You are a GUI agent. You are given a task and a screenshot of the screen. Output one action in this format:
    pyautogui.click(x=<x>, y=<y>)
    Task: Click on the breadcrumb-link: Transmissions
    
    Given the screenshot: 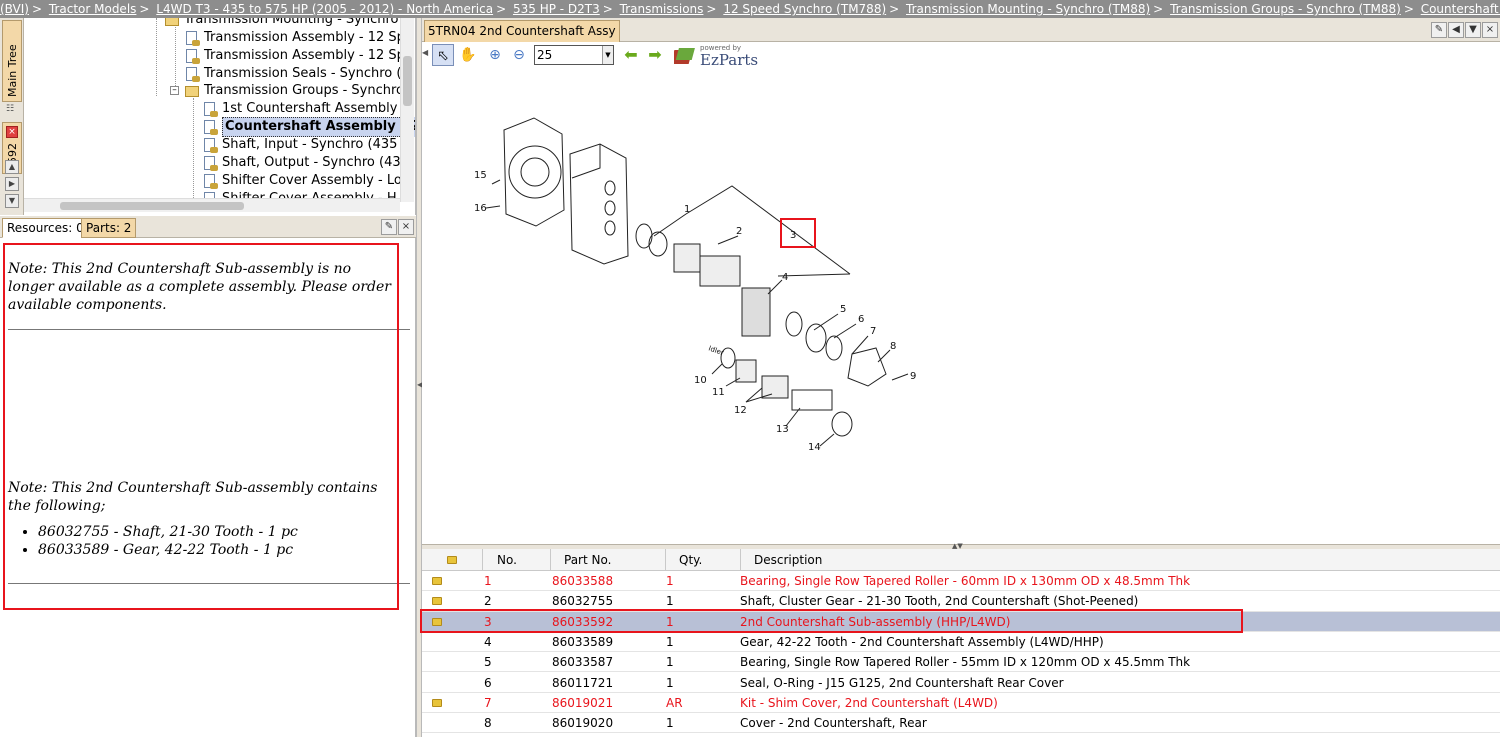 What is the action you would take?
    pyautogui.click(x=662, y=9)
    